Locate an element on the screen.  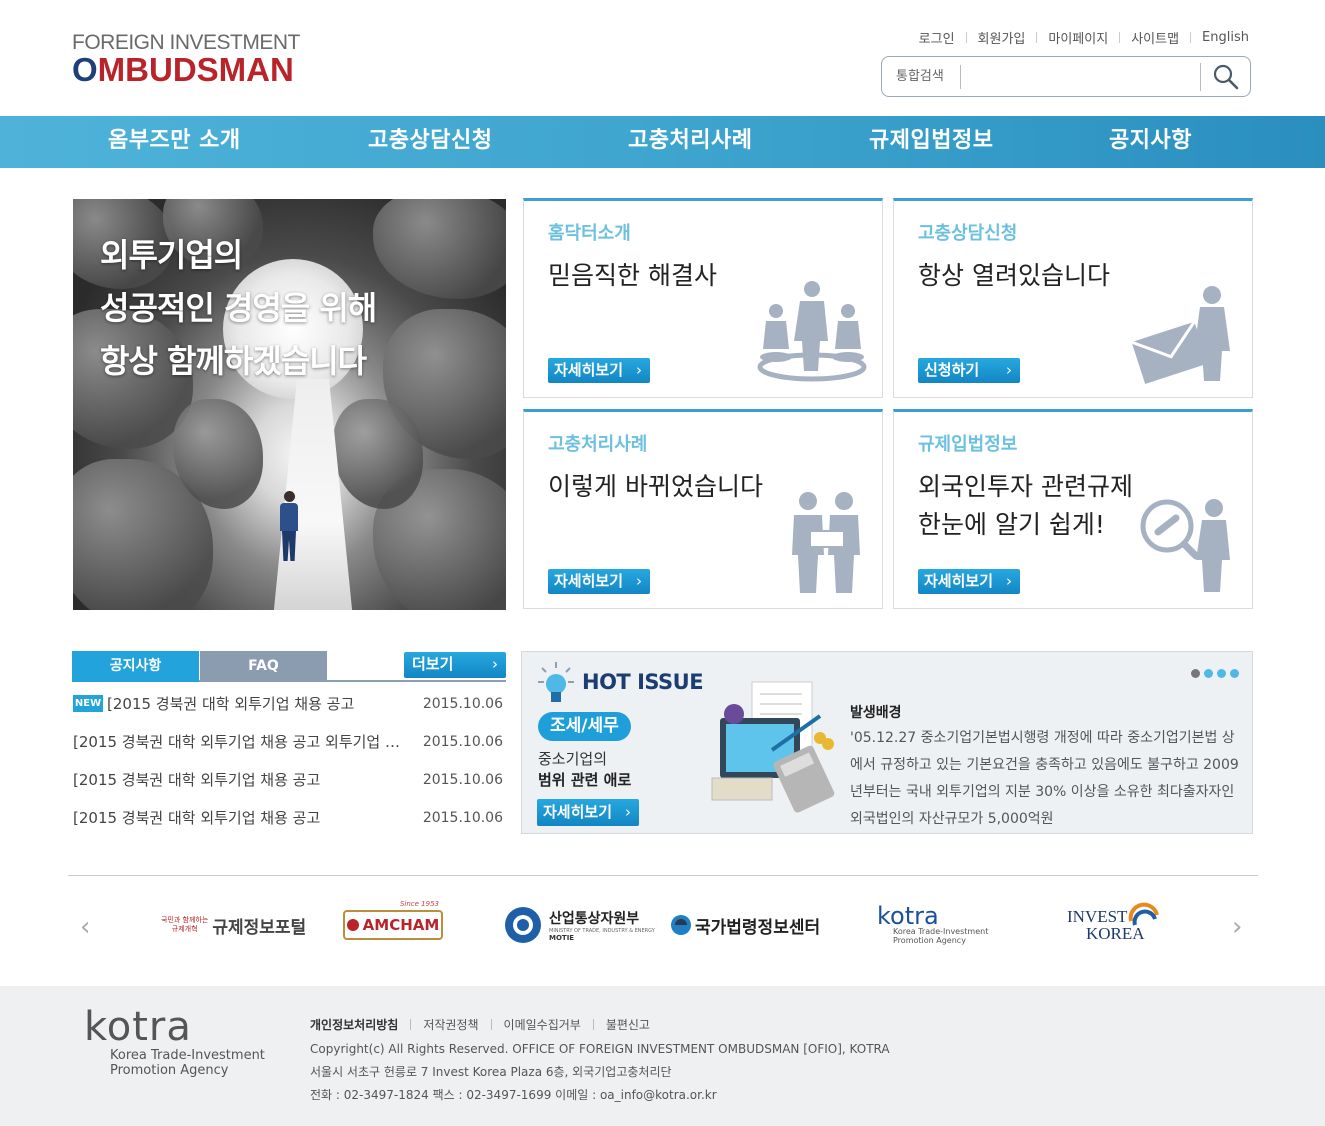
search-button is located at coordinates (1225, 76).